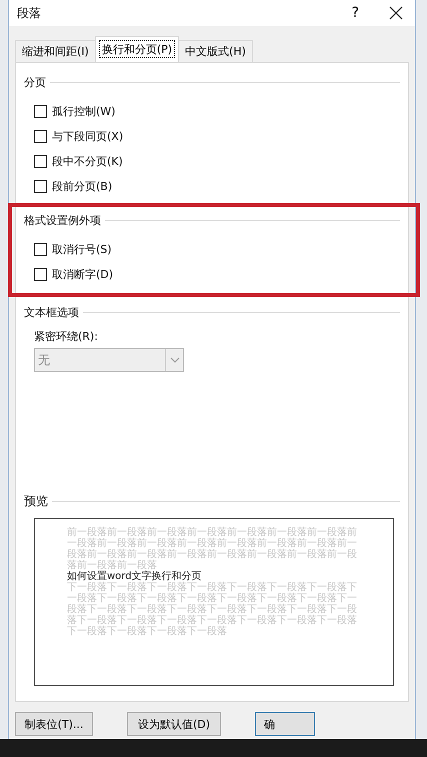 The image size is (427, 757). I want to click on tab: 换行和分页(P), so click(137, 49).